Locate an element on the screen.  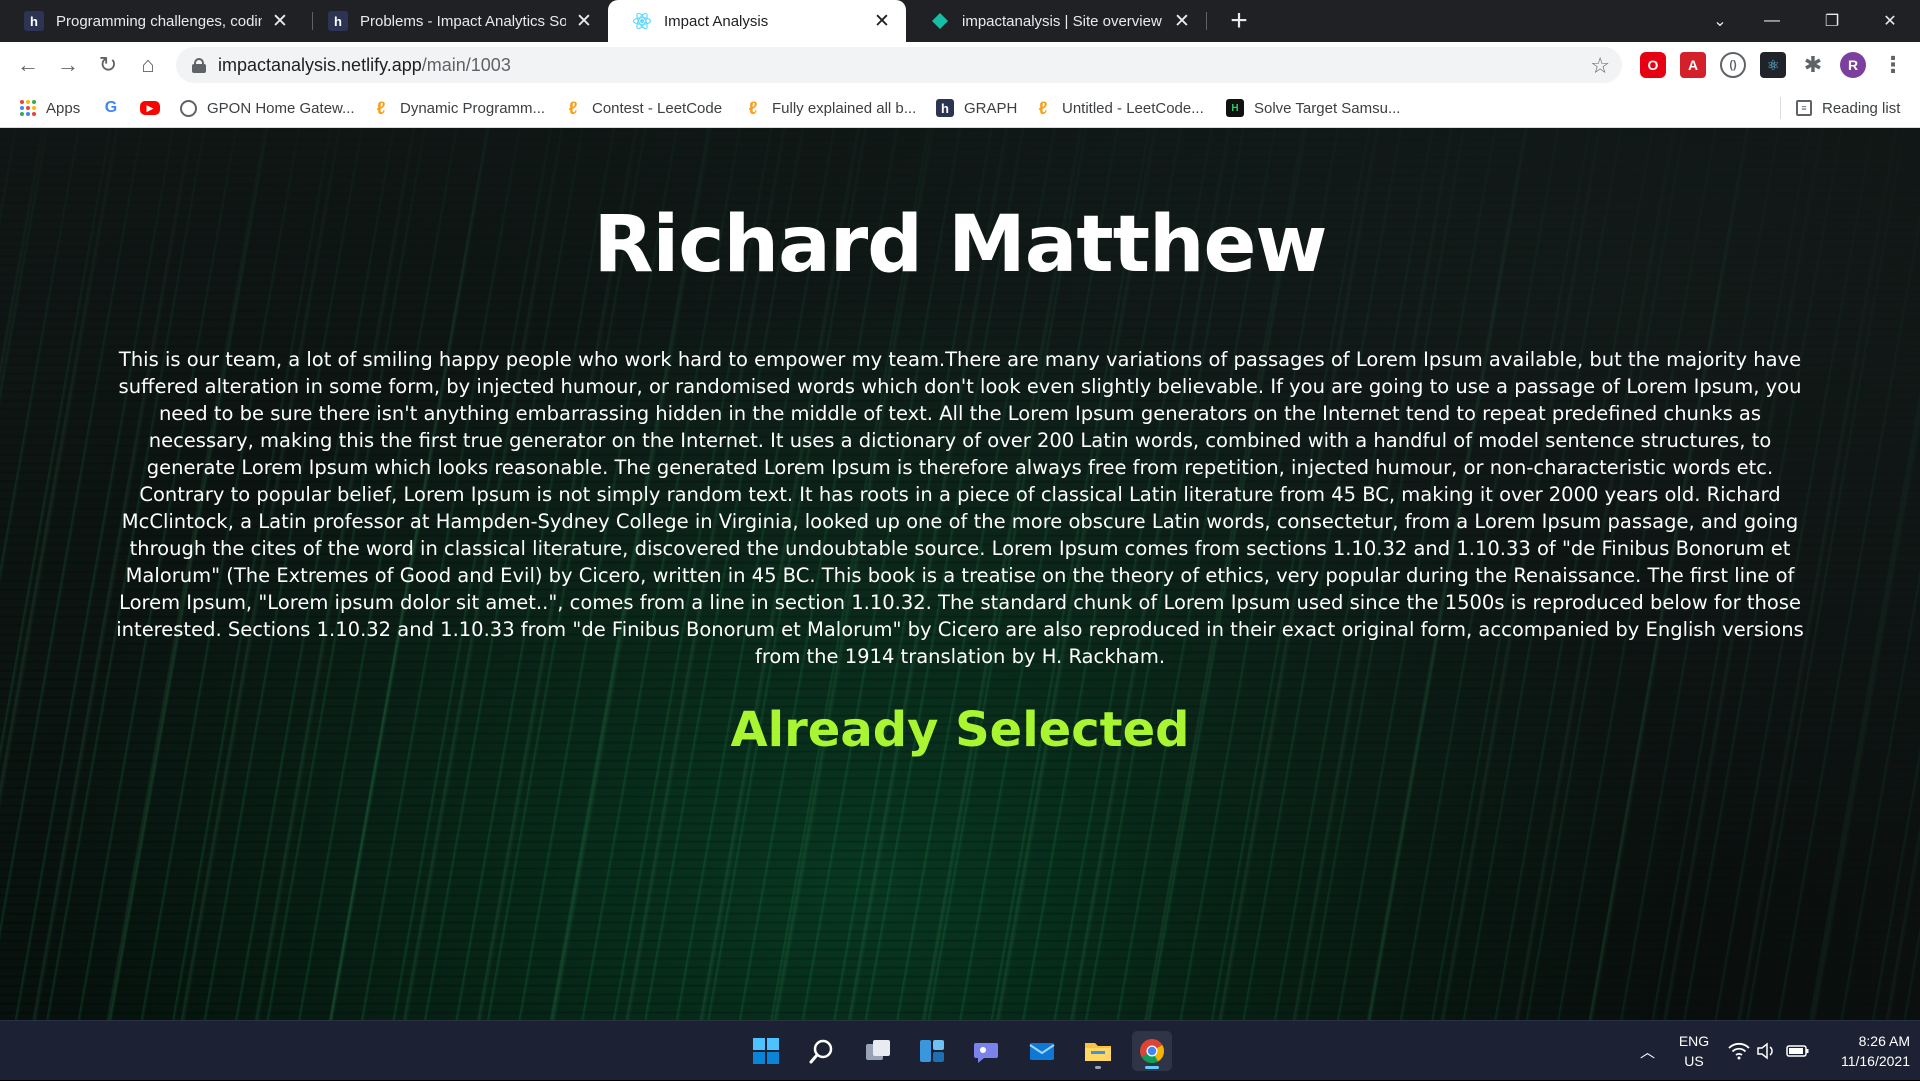
pdf-extension-icon: A is located at coordinates (1693, 65).